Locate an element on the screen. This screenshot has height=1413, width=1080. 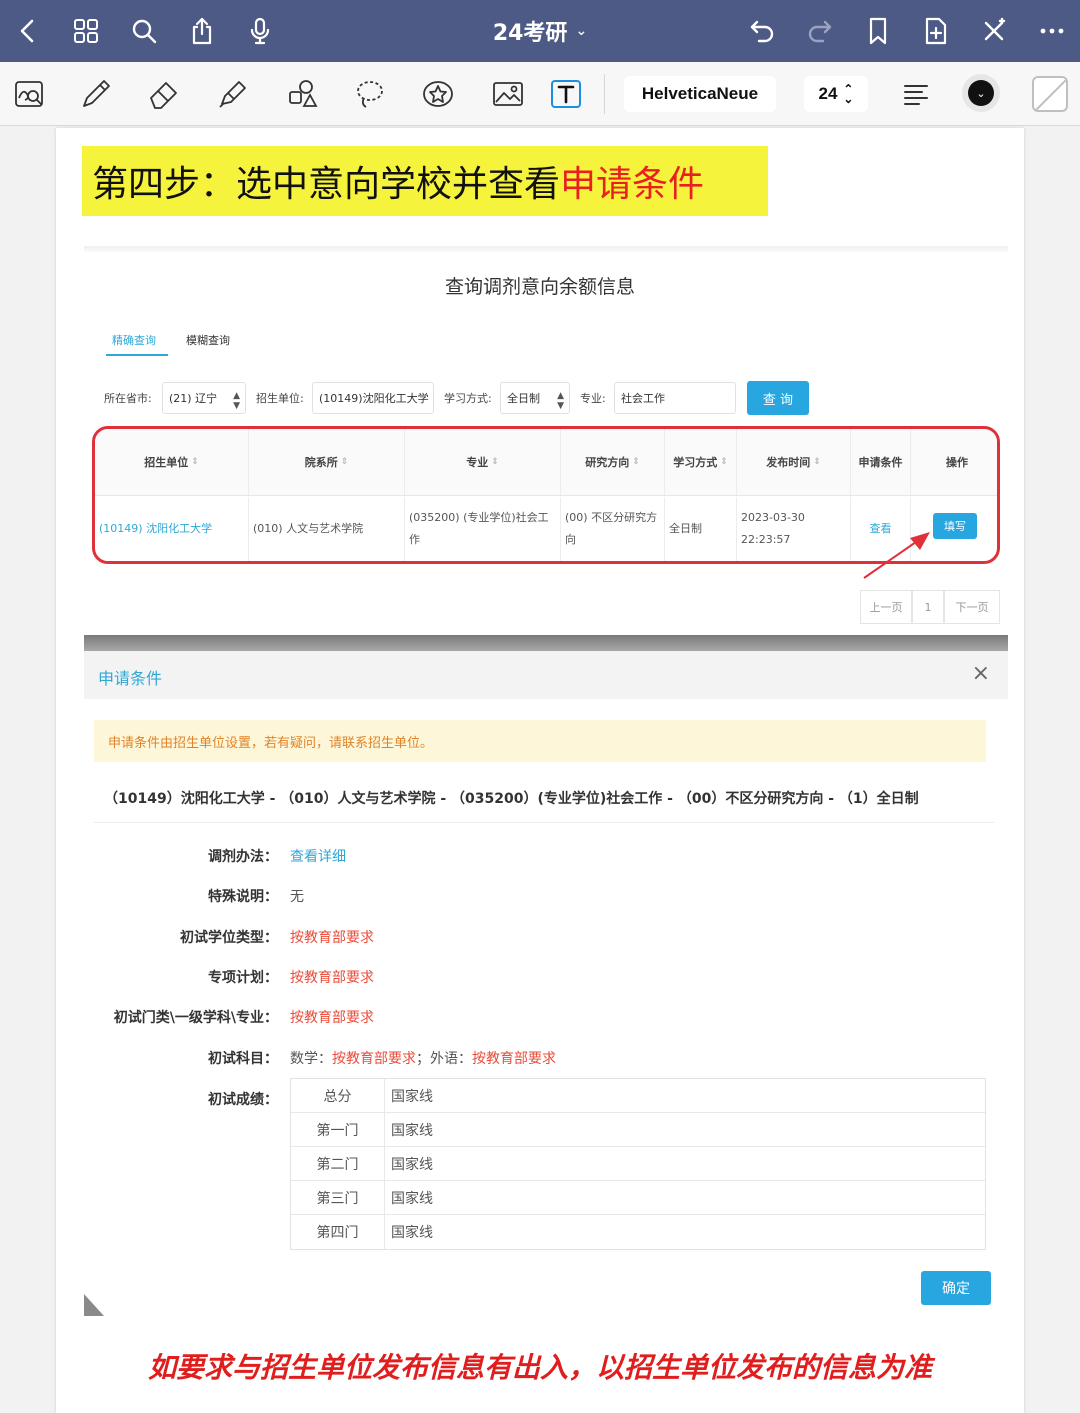
special-note-value: 无 is located at coordinates (297, 897).